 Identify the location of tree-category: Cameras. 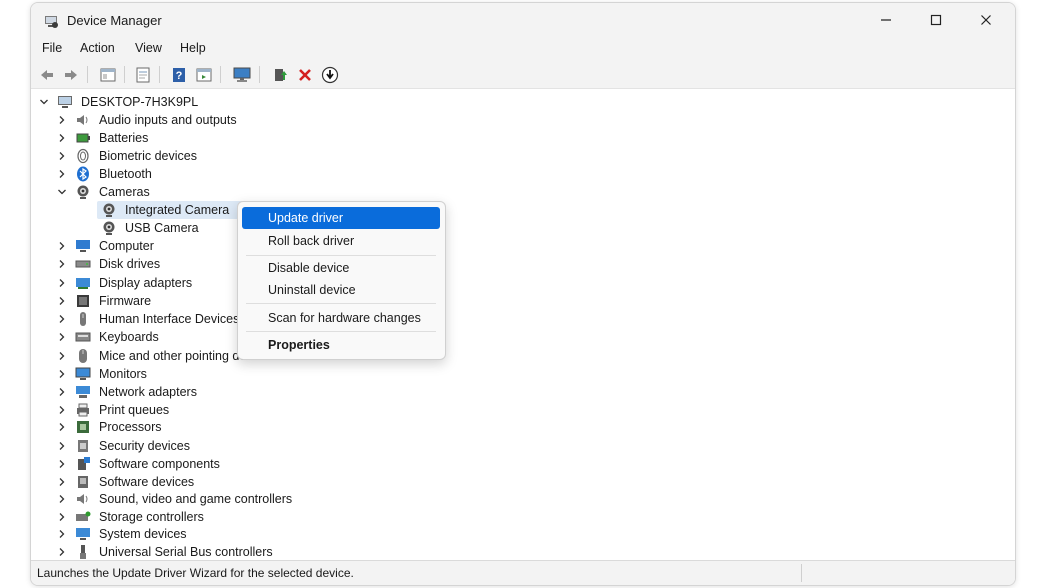
(102, 192).